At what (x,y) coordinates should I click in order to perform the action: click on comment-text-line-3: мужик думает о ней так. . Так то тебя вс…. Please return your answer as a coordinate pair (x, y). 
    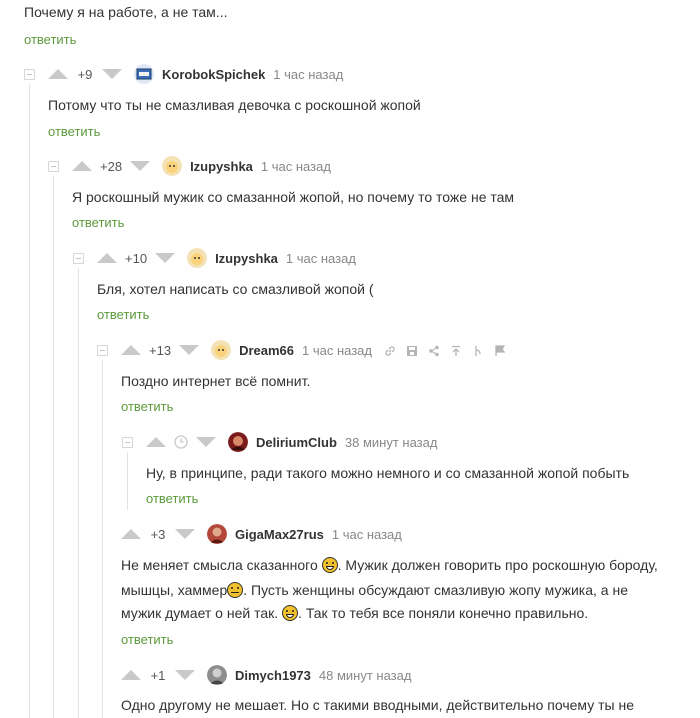
    Looking at the image, I should click on (354, 613).